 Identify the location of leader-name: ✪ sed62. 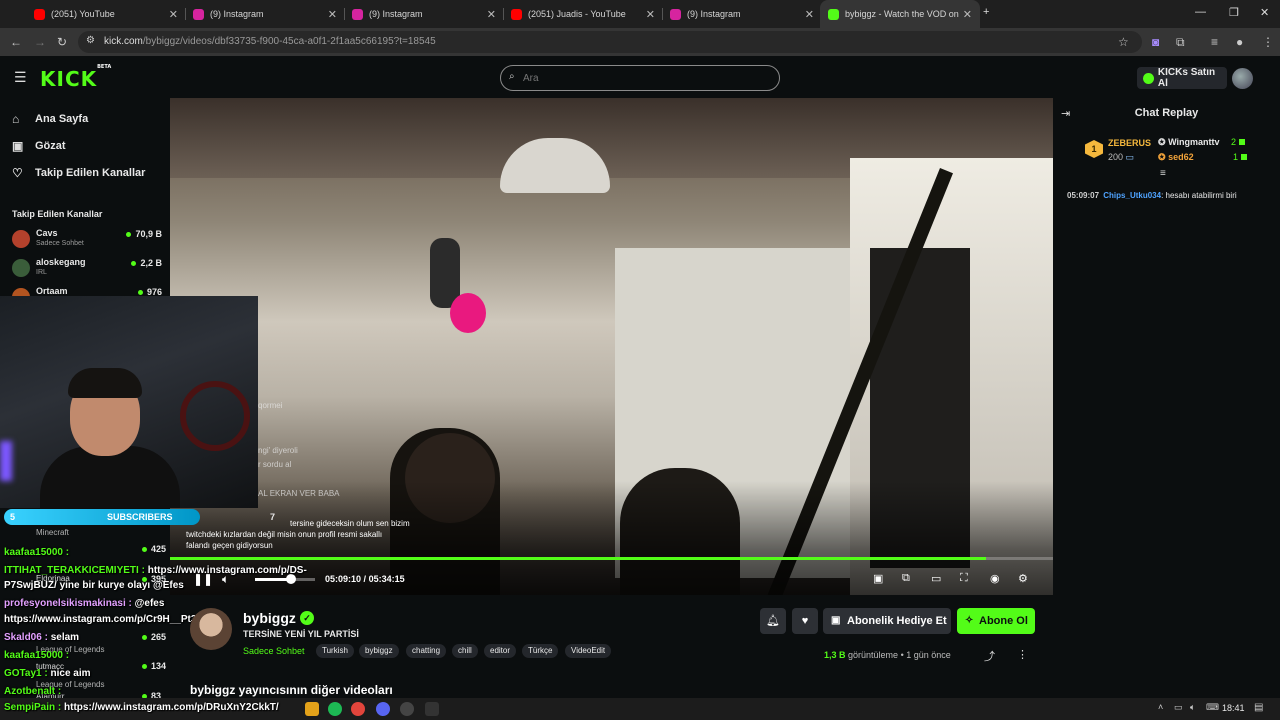
(1176, 157).